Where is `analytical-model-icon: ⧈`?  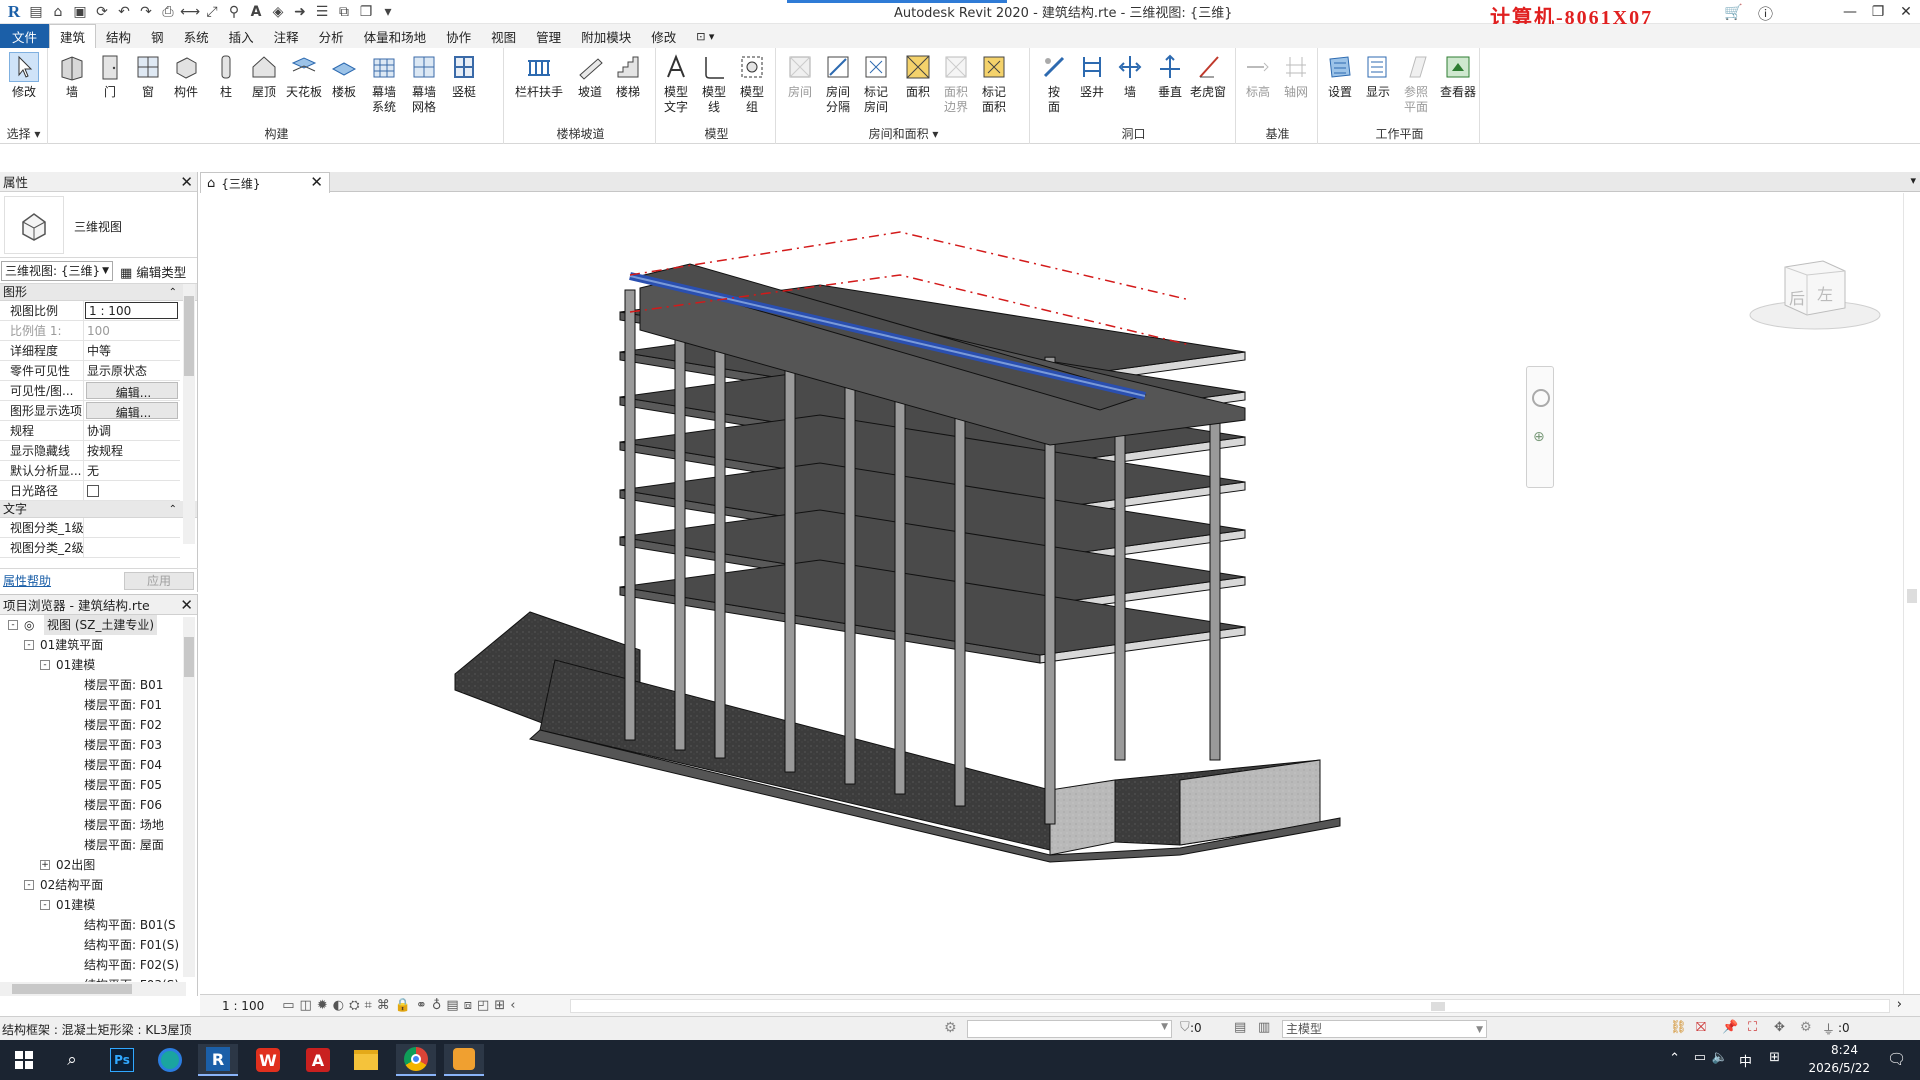
analytical-model-icon: ⧈ is located at coordinates (468, 1005).